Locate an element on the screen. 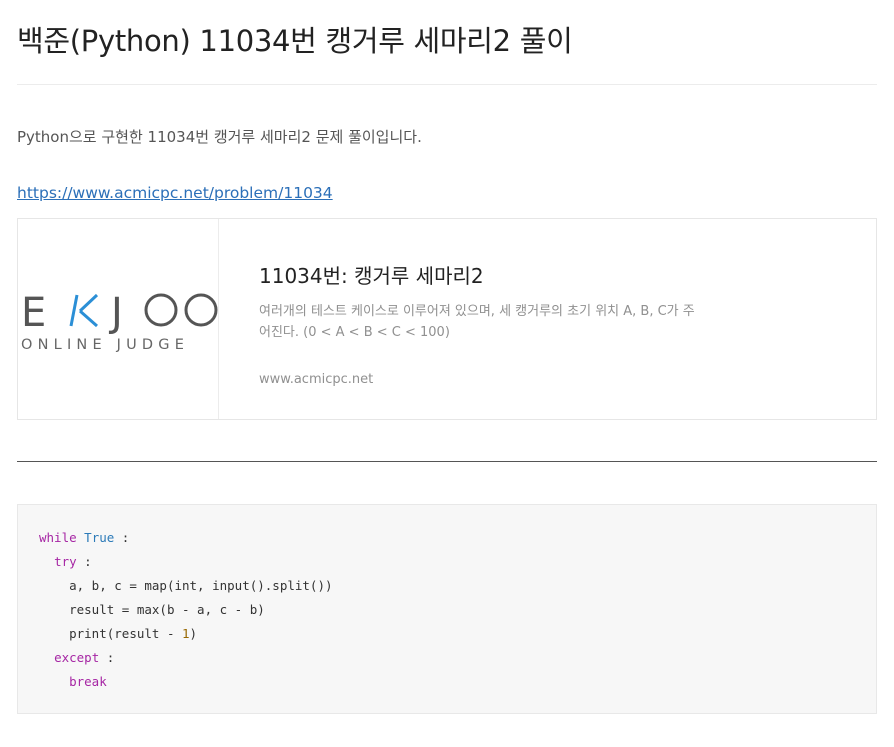  number-literal: 1 is located at coordinates (186, 633).